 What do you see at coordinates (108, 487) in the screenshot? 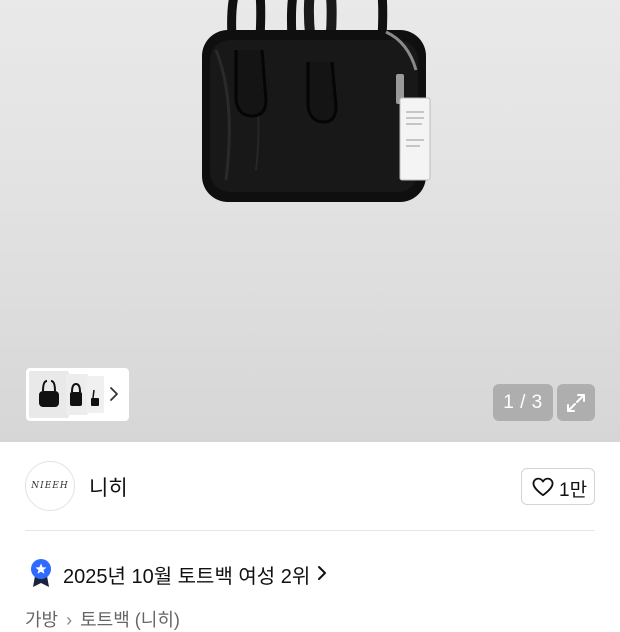
I see `brand-name: 니히` at bounding box center [108, 487].